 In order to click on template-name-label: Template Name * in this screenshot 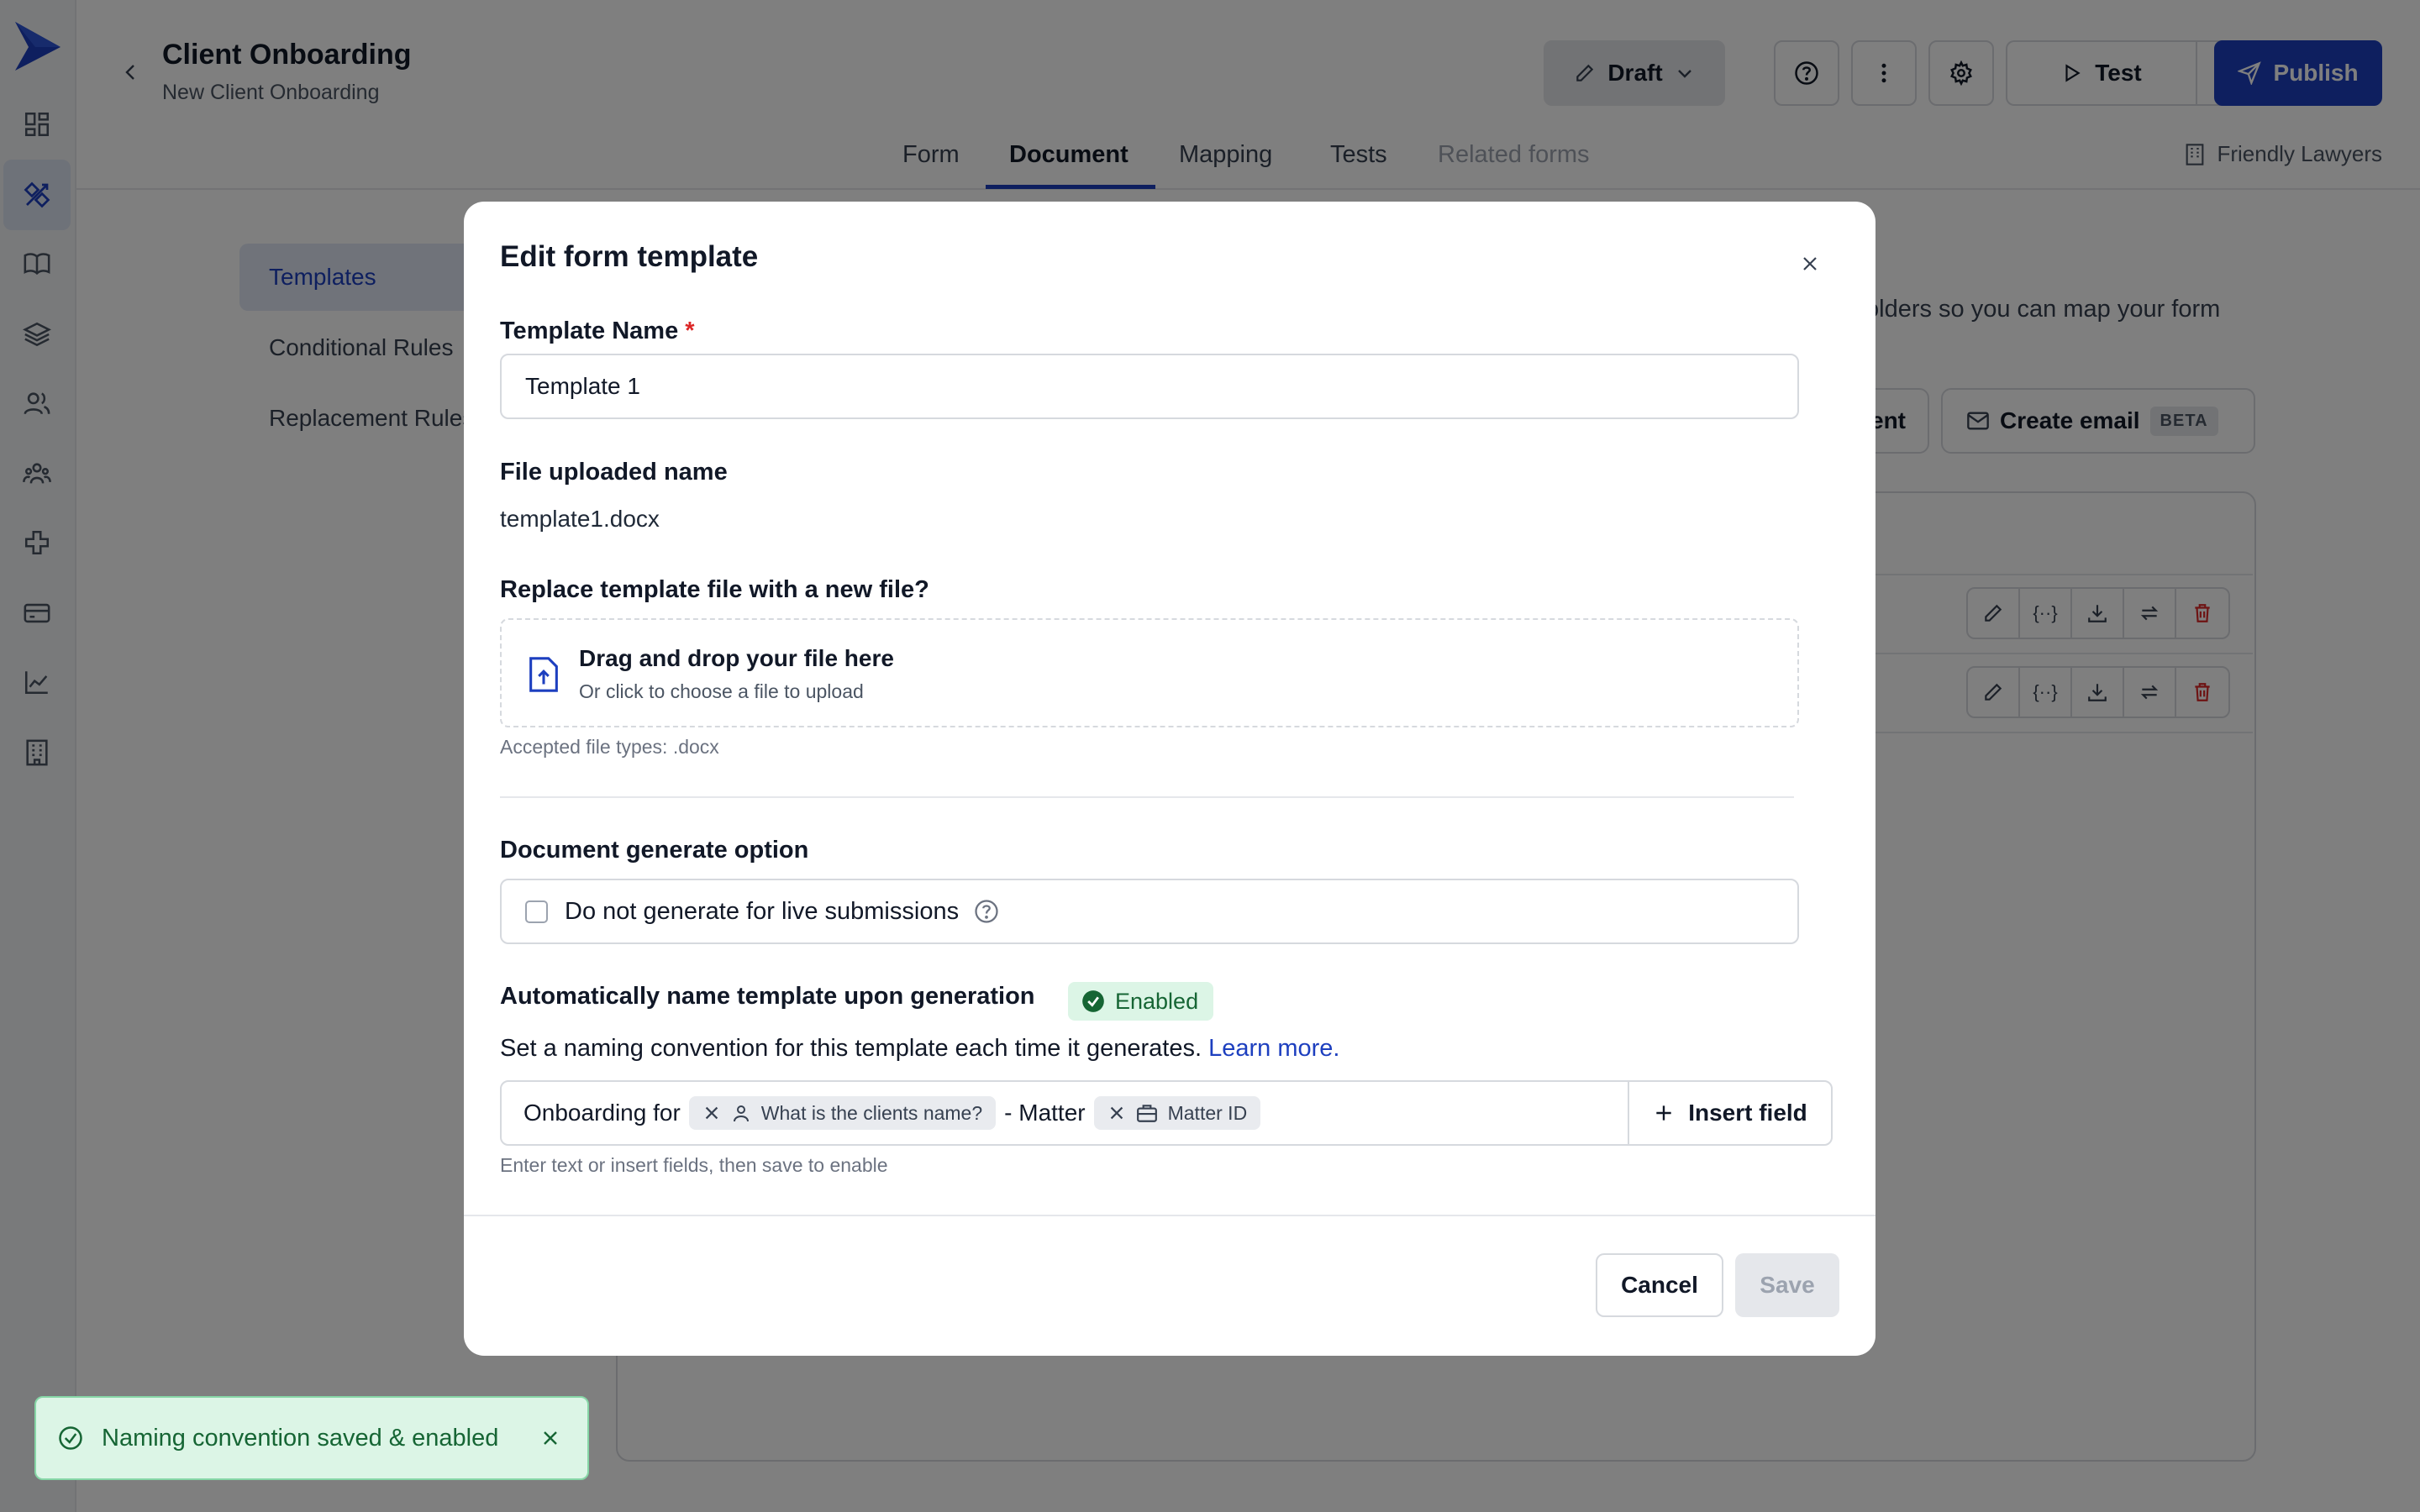, I will do `click(597, 331)`.